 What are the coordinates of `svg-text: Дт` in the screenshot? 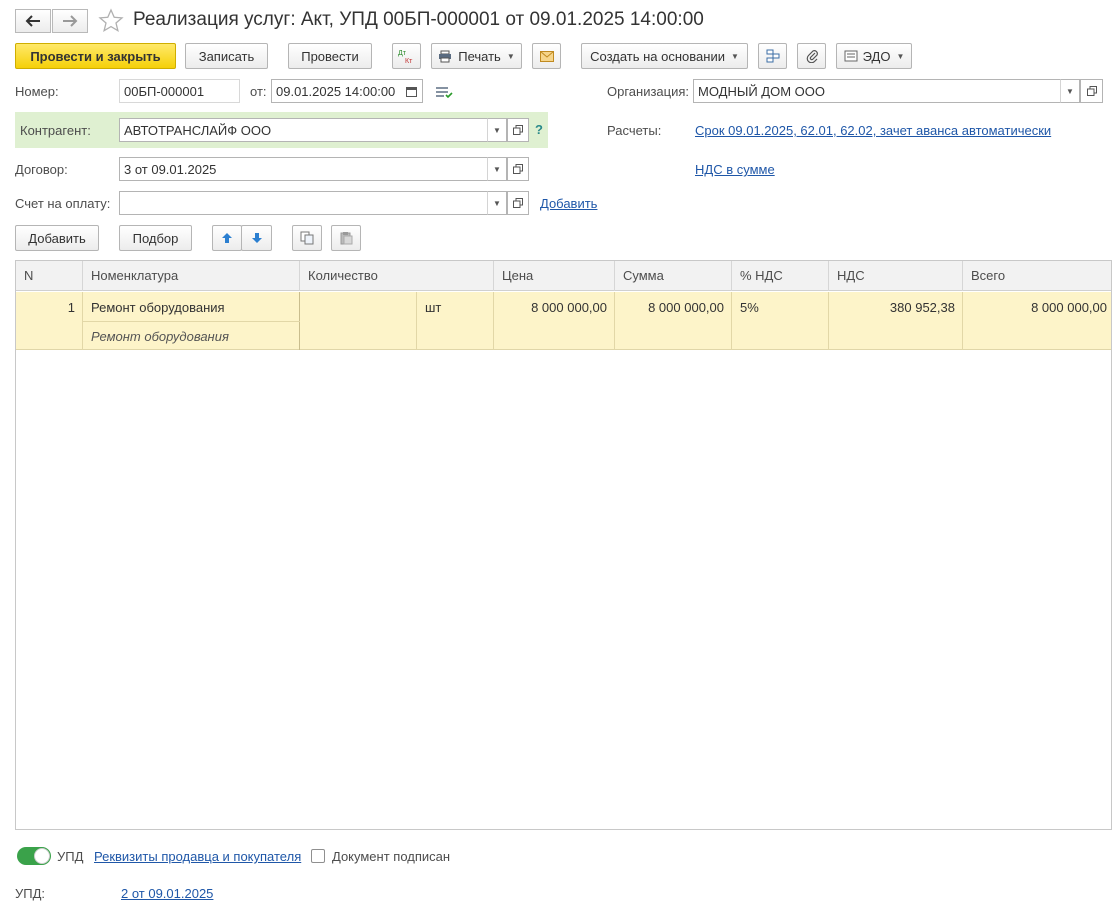 It's located at (402, 53).